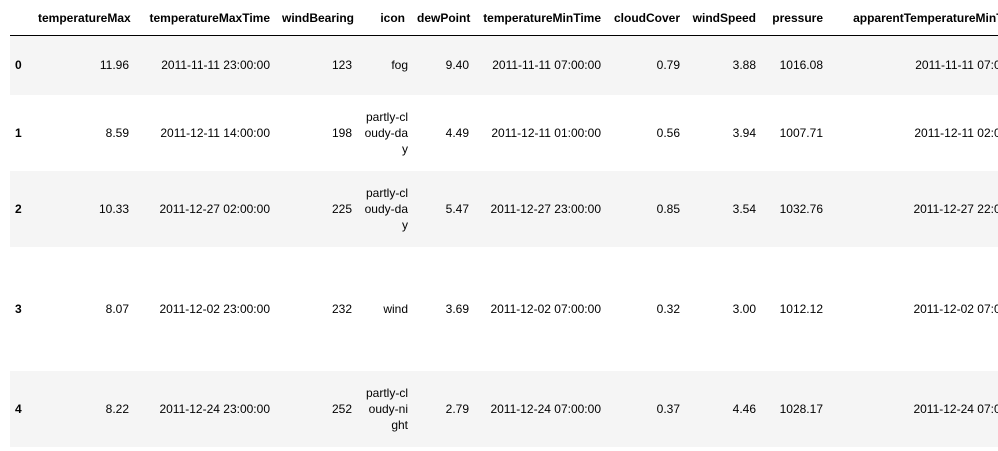 Image resolution: width=998 pixels, height=451 pixels. What do you see at coordinates (801, 208) in the screenshot?
I see `cell-pressure: 1032.76` at bounding box center [801, 208].